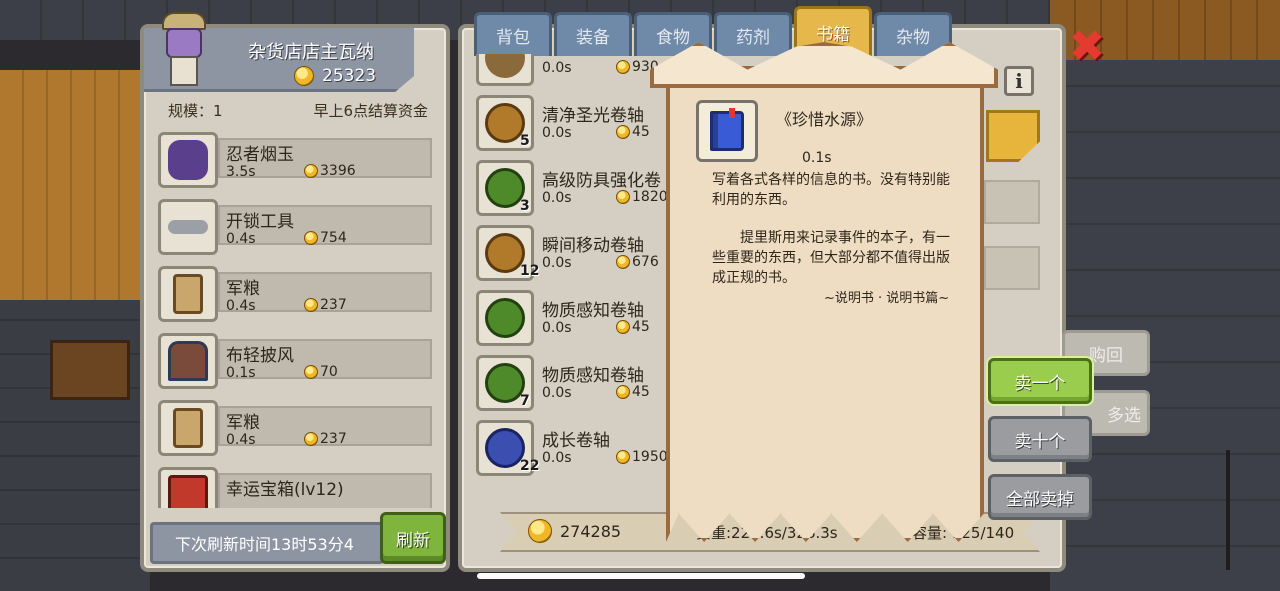  Describe the element at coordinates (593, 34) in the screenshot. I see `tab-equipment: 装备` at that location.